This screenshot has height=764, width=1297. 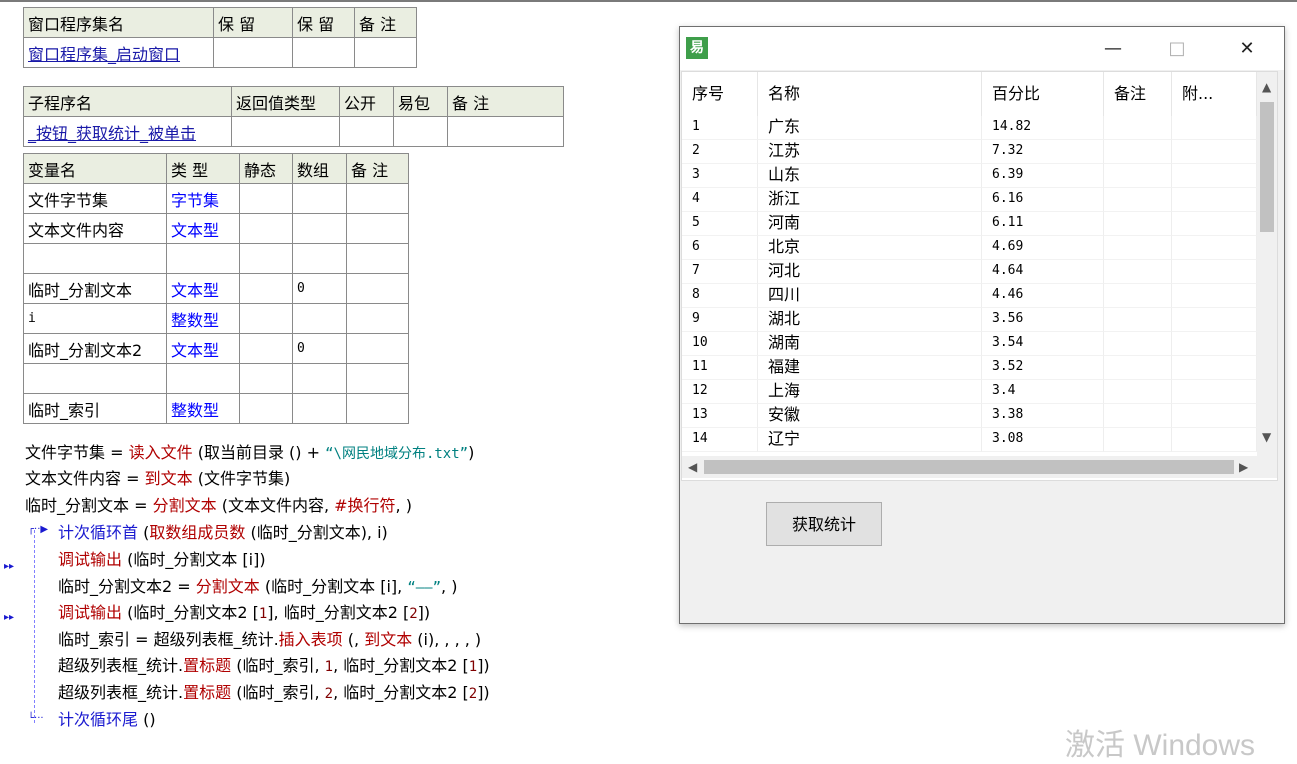 What do you see at coordinates (203, 198) in the screenshot?
I see `variable-type-cell: 字节集` at bounding box center [203, 198].